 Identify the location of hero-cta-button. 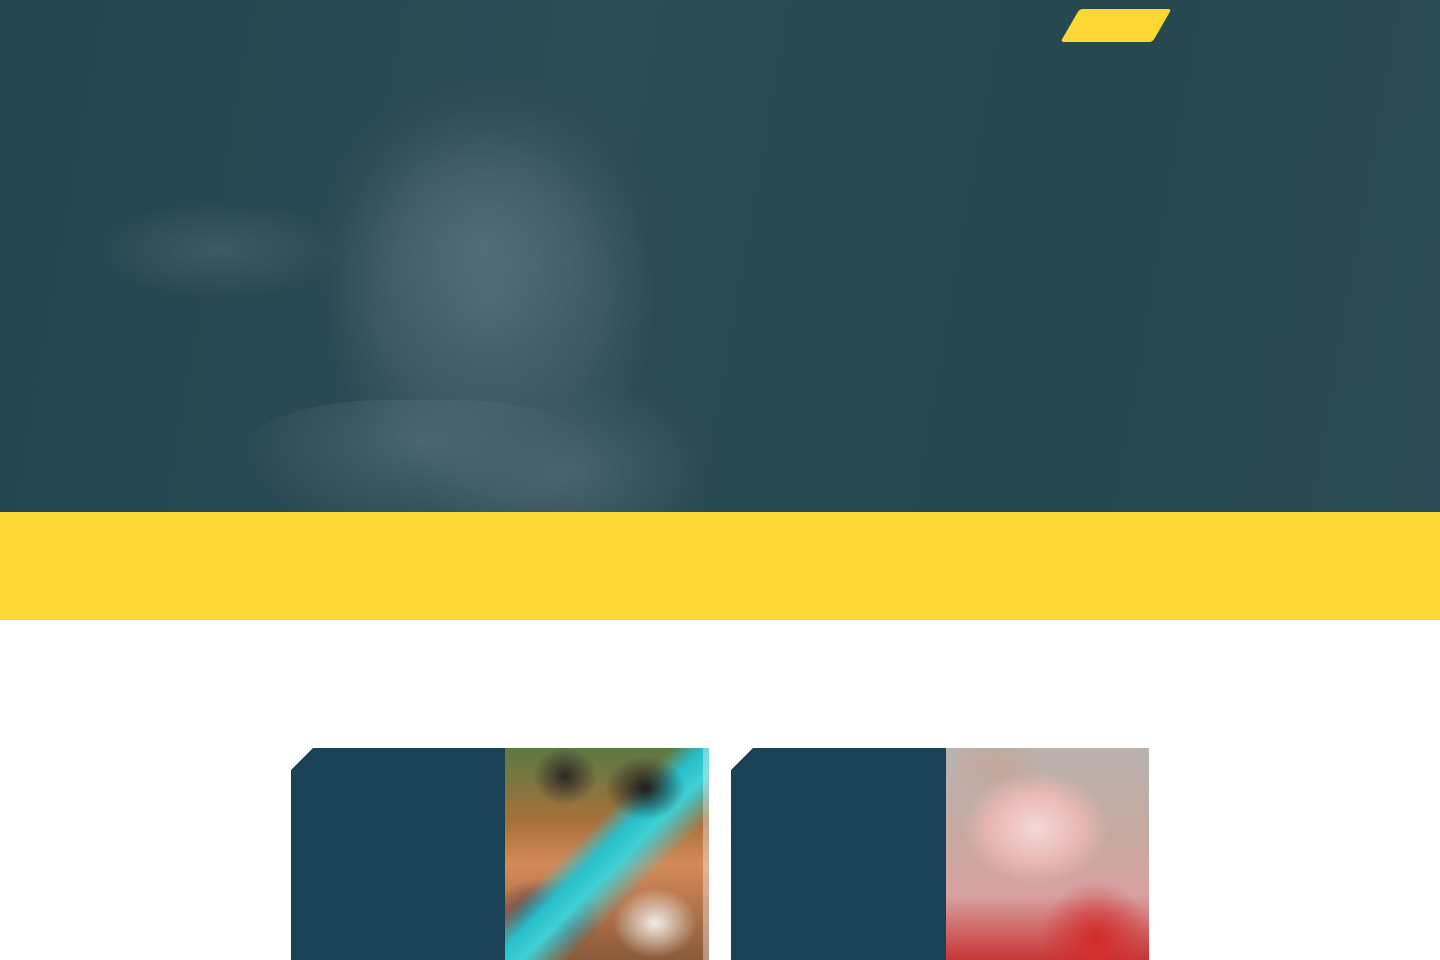
(1116, 25).